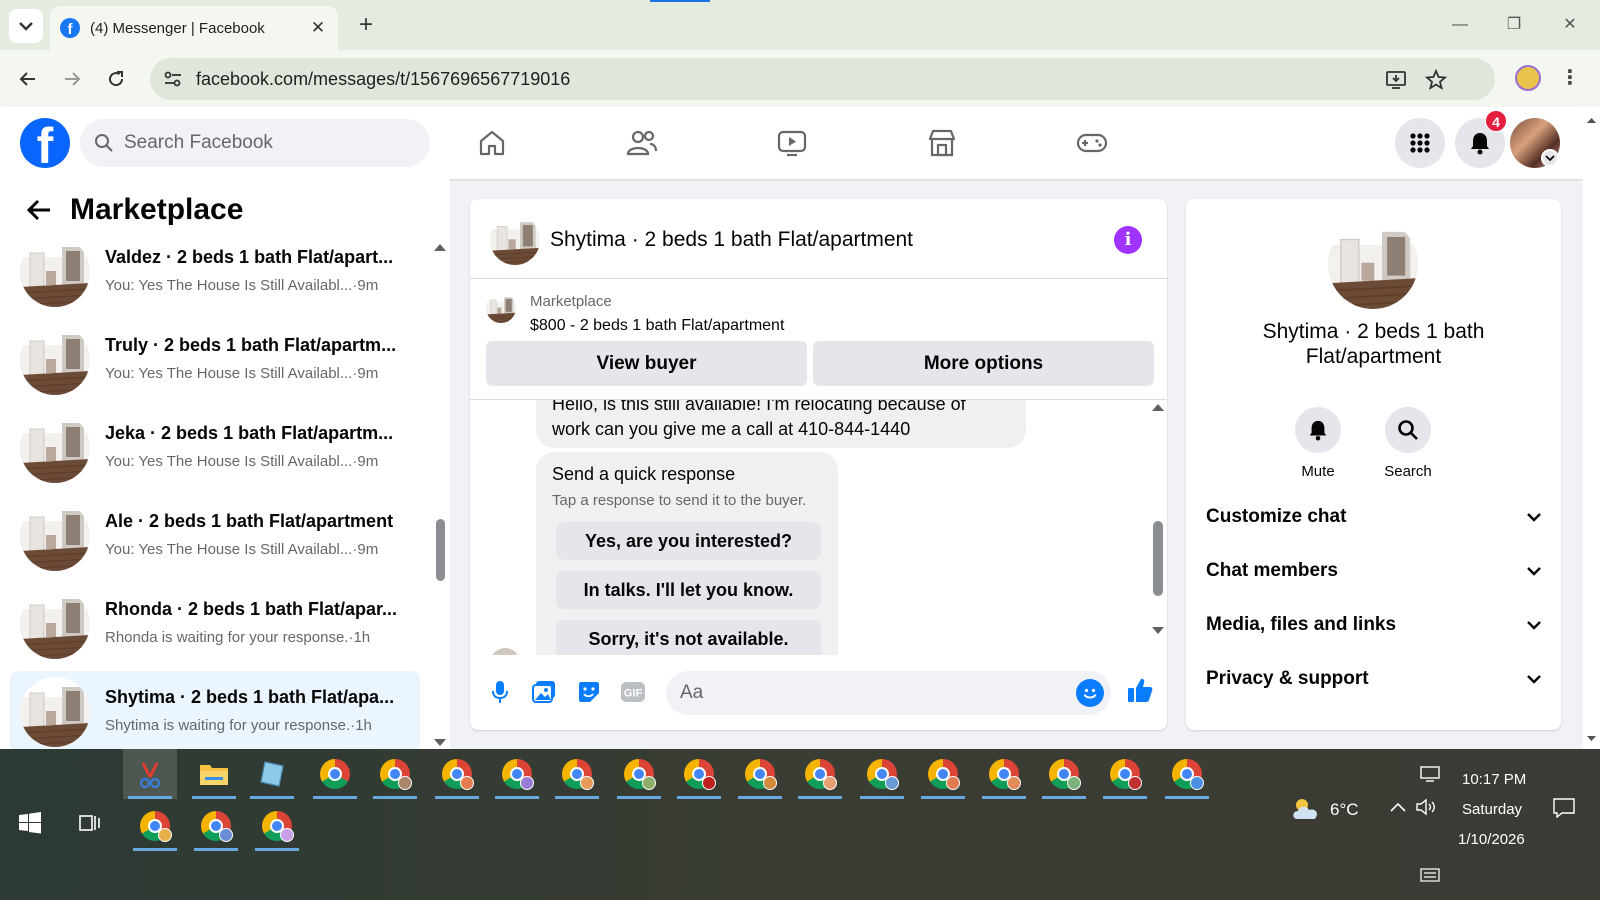 This screenshot has height=900, width=1600. Describe the element at coordinates (1140, 690) in the screenshot. I see `thumbs-up-icon` at that location.